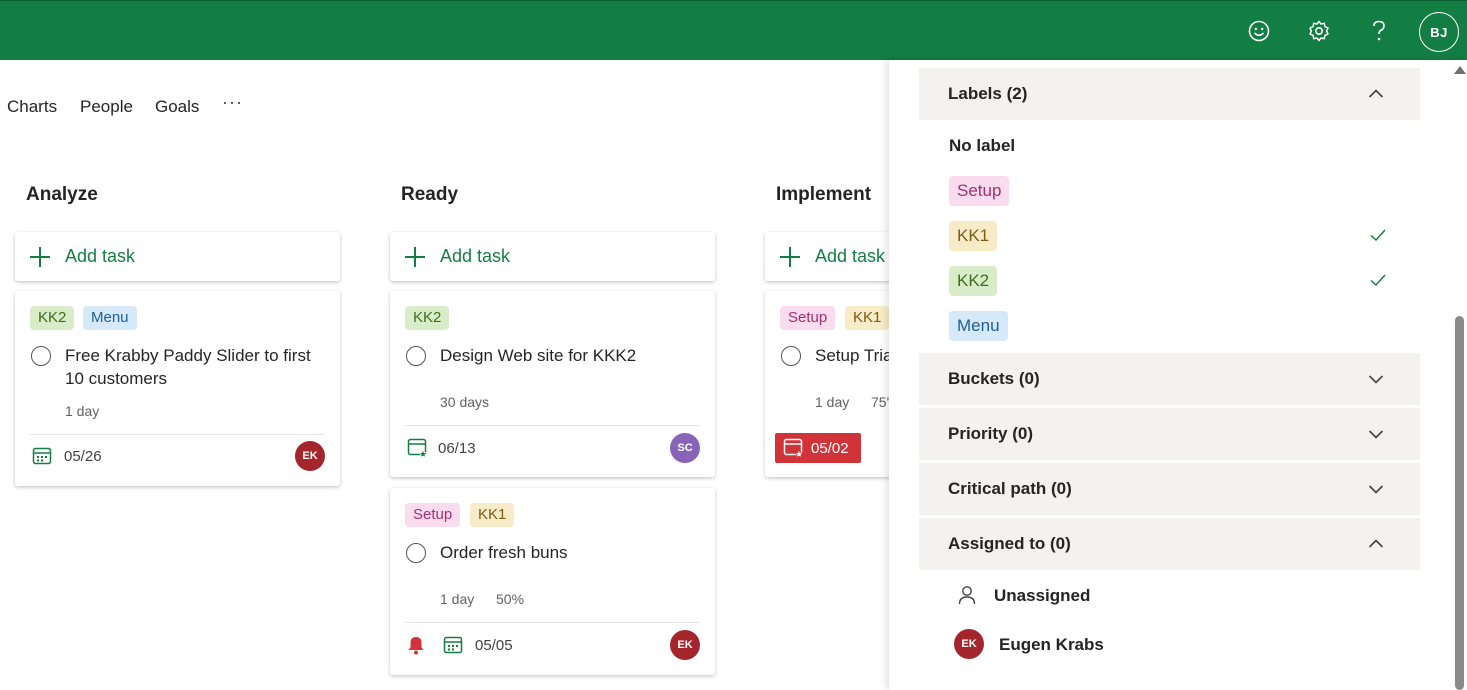  I want to click on critical-path-section-title: Critical path (0), so click(1010, 488).